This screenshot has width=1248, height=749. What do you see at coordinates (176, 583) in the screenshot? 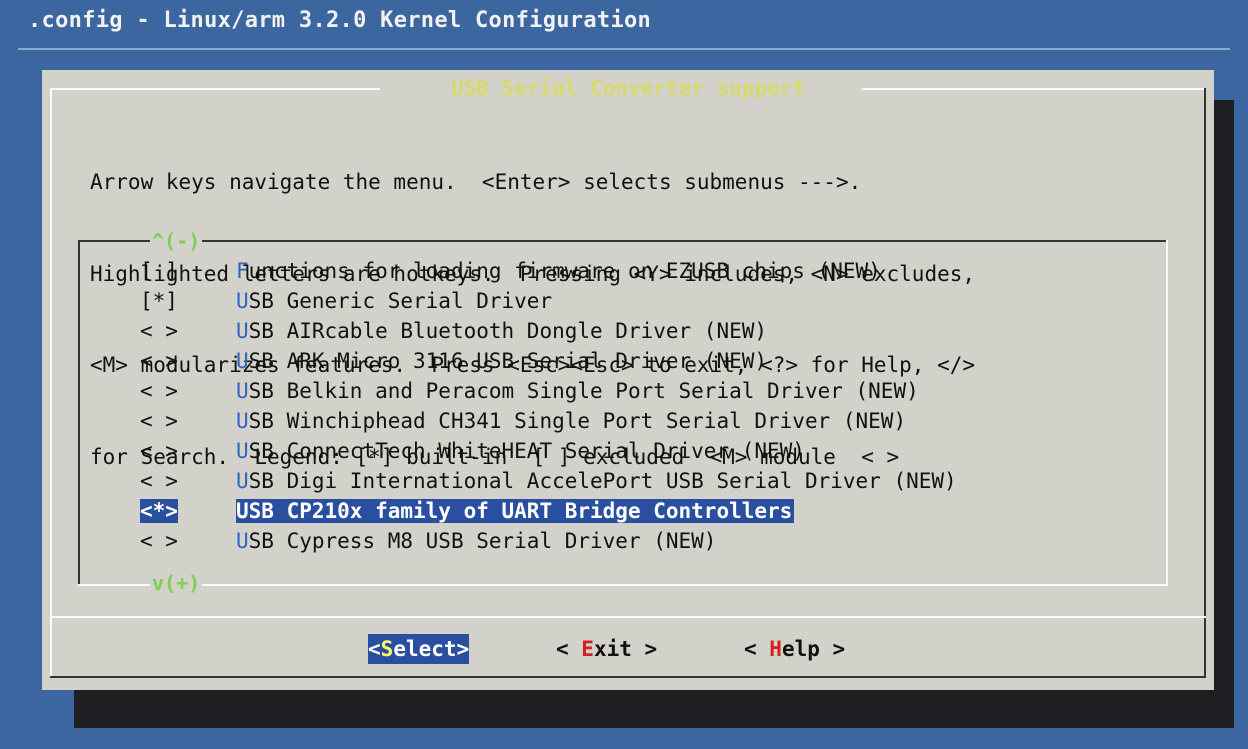
I see `scroll-down-indicator: v(+)` at bounding box center [176, 583].